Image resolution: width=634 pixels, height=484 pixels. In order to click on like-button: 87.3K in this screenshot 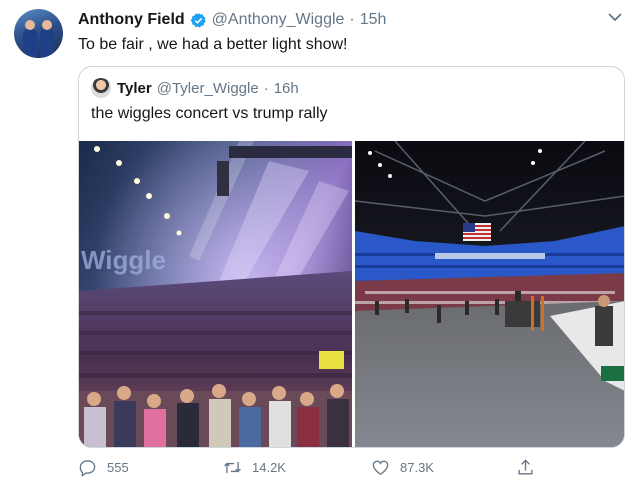, I will do `click(402, 467)`.